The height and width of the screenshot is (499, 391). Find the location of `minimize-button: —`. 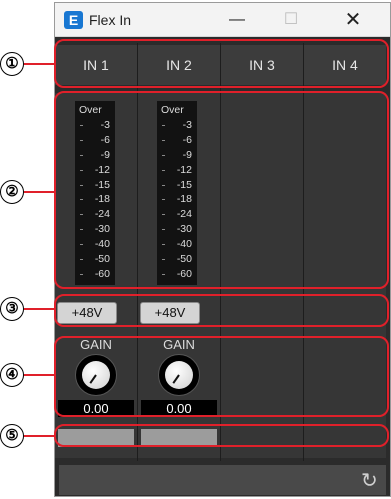

minimize-button: — is located at coordinates (237, 20).